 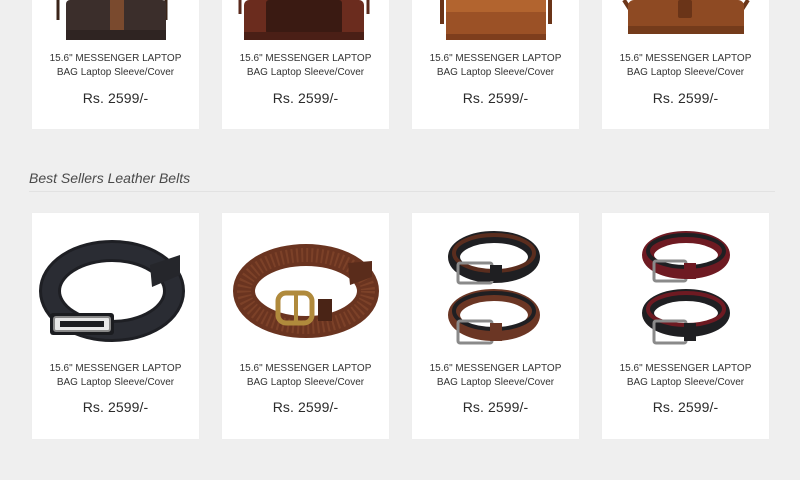 What do you see at coordinates (495, 22) in the screenshot?
I see `tan-messenger-bag-image` at bounding box center [495, 22].